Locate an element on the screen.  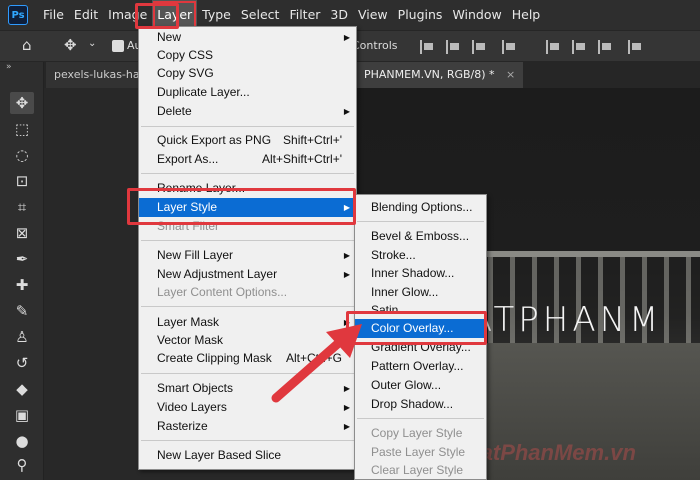
brush-tool-icon: ✎ is located at coordinates (22, 311).